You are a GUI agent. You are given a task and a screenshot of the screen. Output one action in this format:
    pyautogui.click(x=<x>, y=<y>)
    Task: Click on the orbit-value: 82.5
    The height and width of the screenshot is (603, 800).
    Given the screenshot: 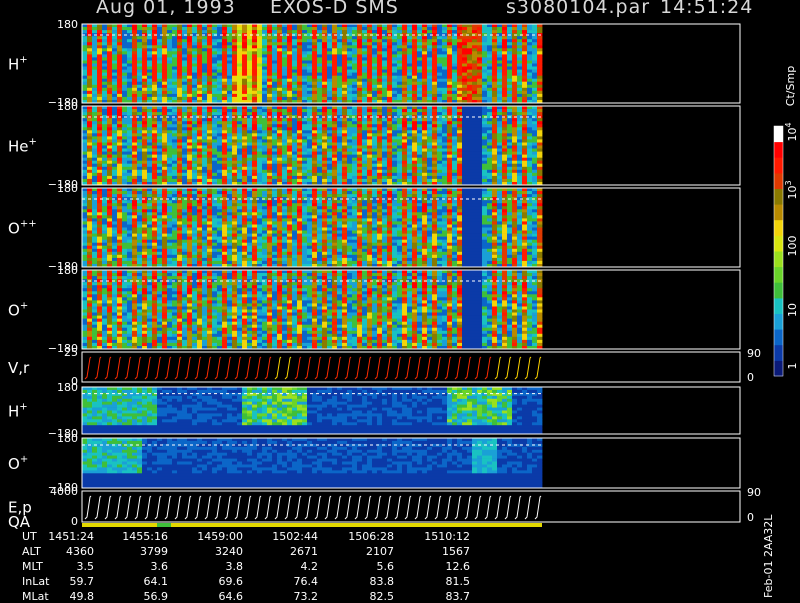 What is the action you would take?
    pyautogui.click(x=364, y=596)
    